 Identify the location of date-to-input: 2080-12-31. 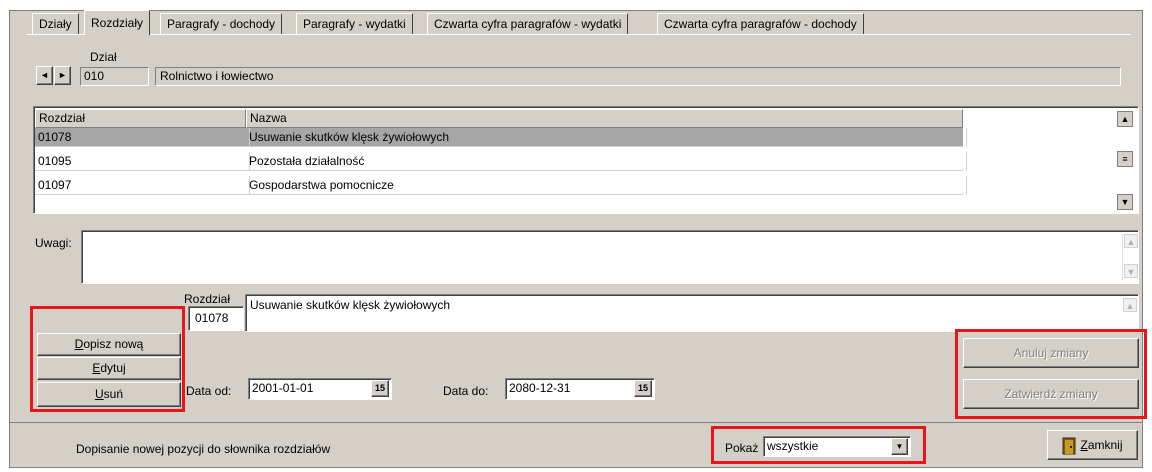
(580, 389).